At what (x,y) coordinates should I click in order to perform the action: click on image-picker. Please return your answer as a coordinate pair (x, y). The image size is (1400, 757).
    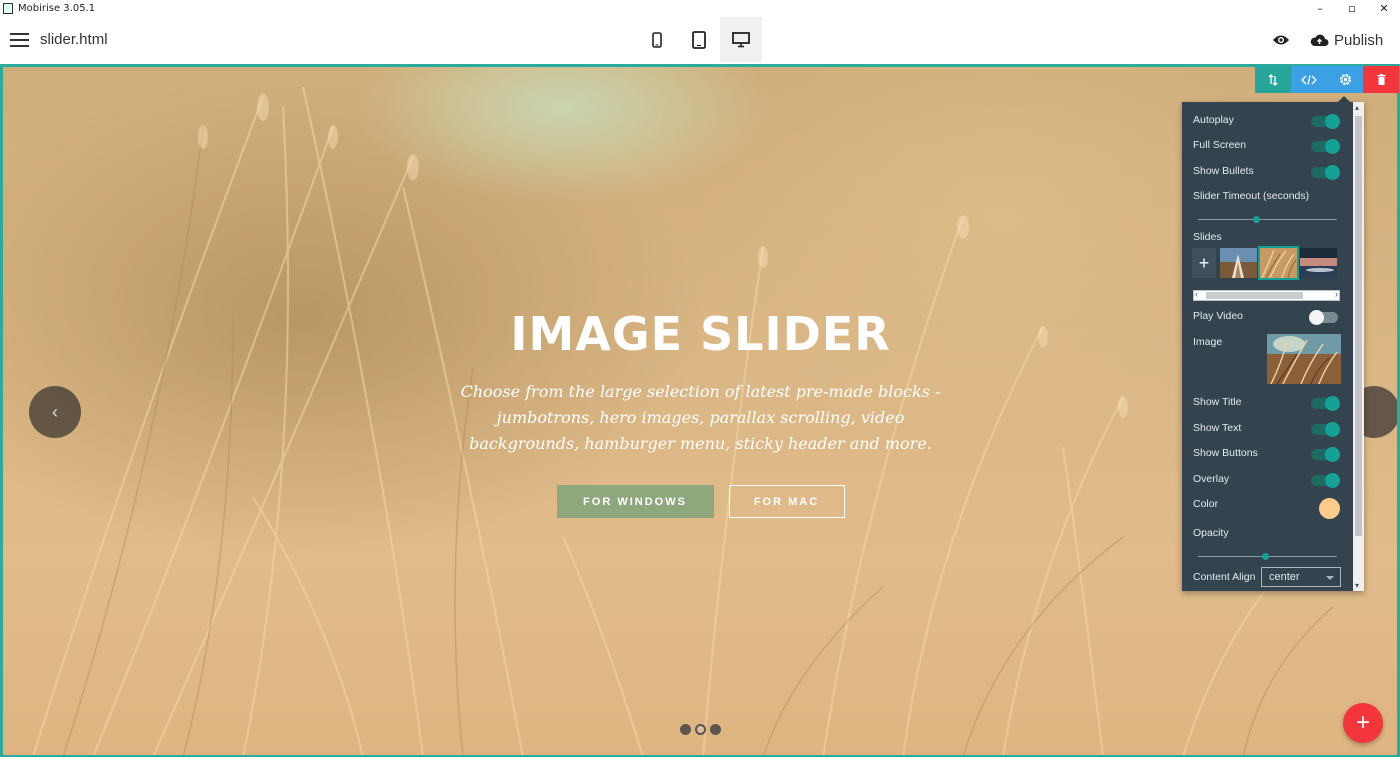
    Looking at the image, I should click on (1304, 359).